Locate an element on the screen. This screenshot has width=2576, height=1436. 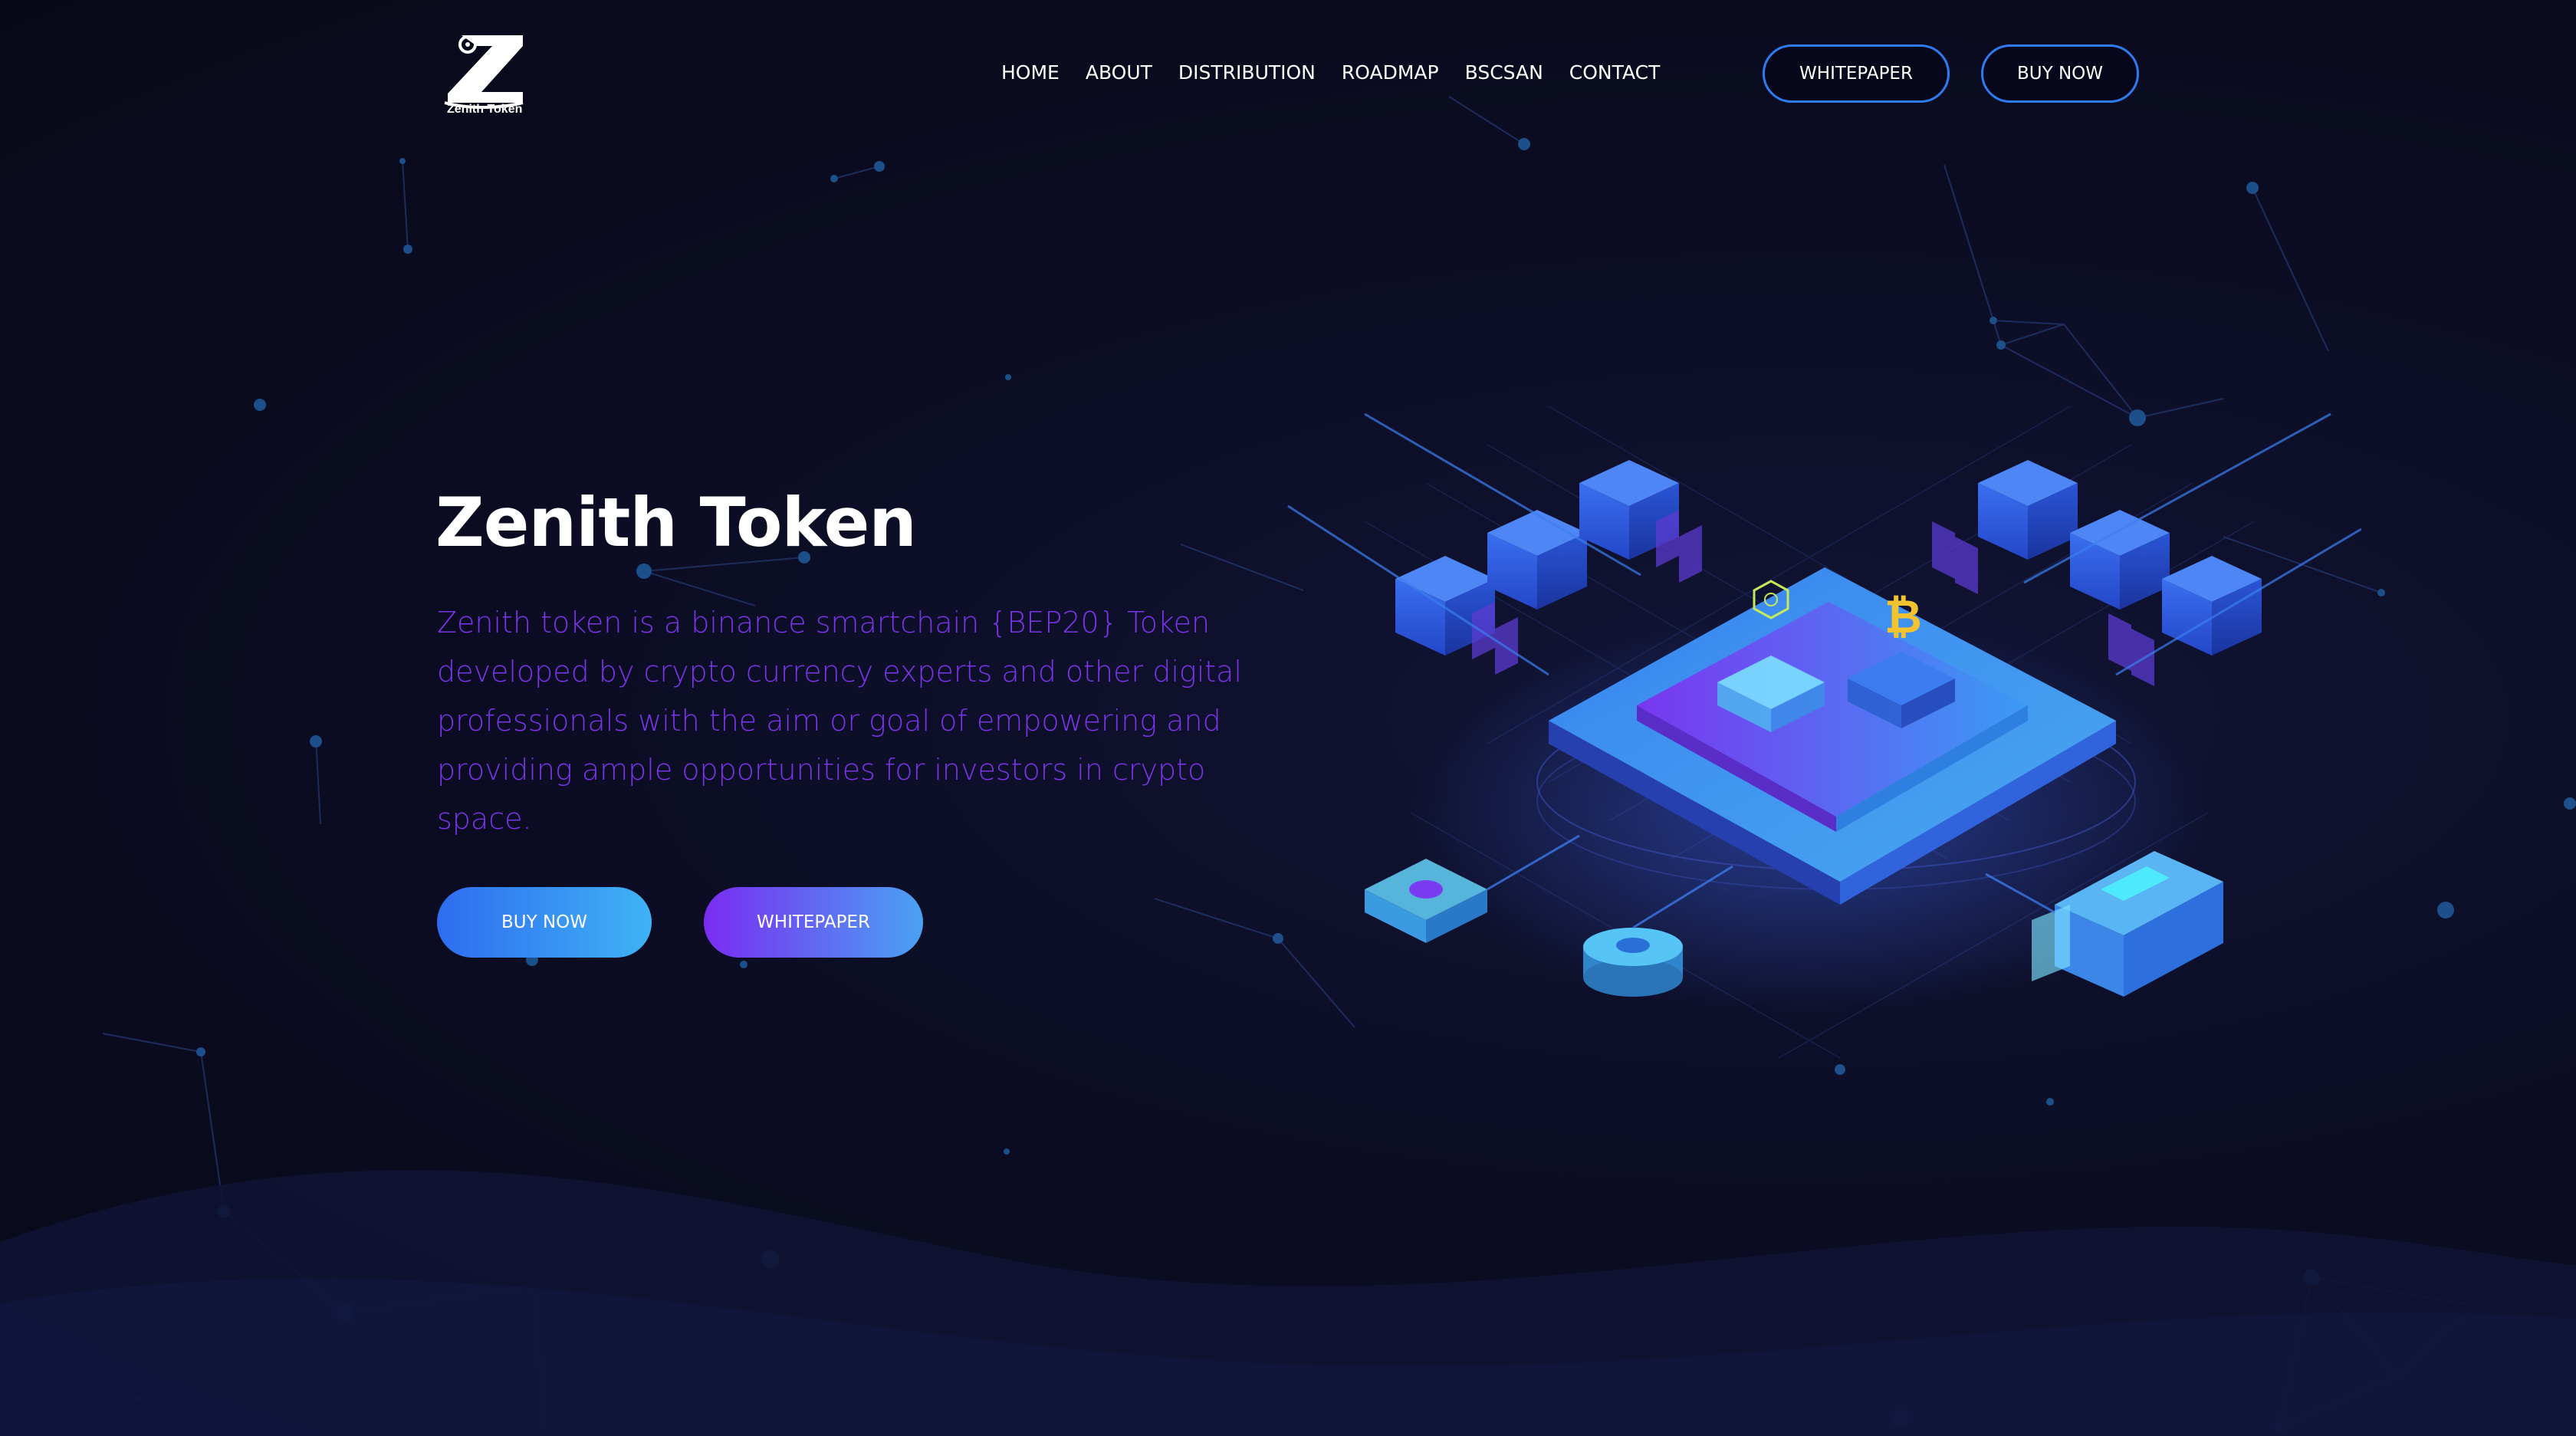
header-whitepaper-button: WHITEPAPER is located at coordinates (1857, 74).